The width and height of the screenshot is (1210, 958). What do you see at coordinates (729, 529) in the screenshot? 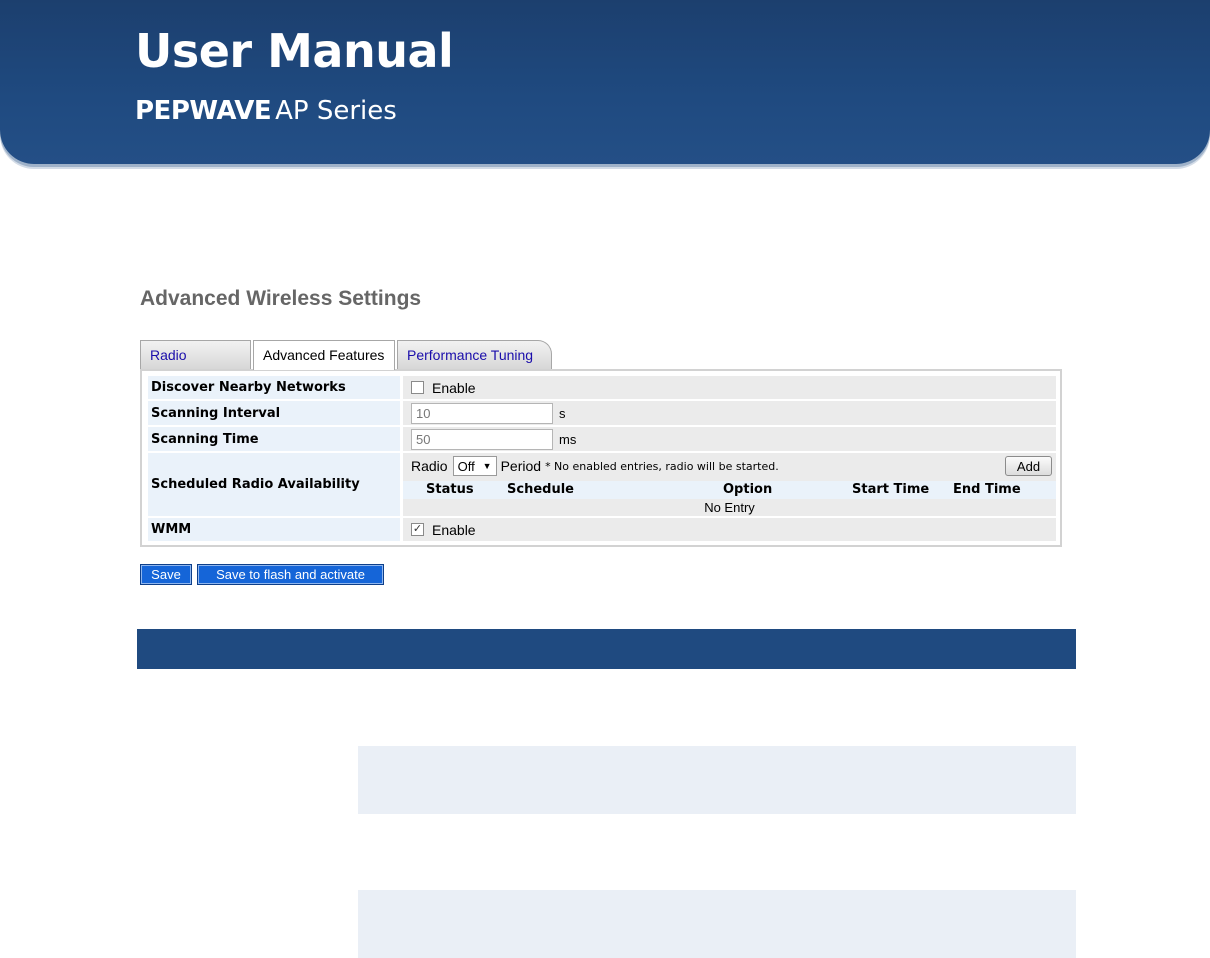
I see `wmm-value: ✓ Enable` at bounding box center [729, 529].